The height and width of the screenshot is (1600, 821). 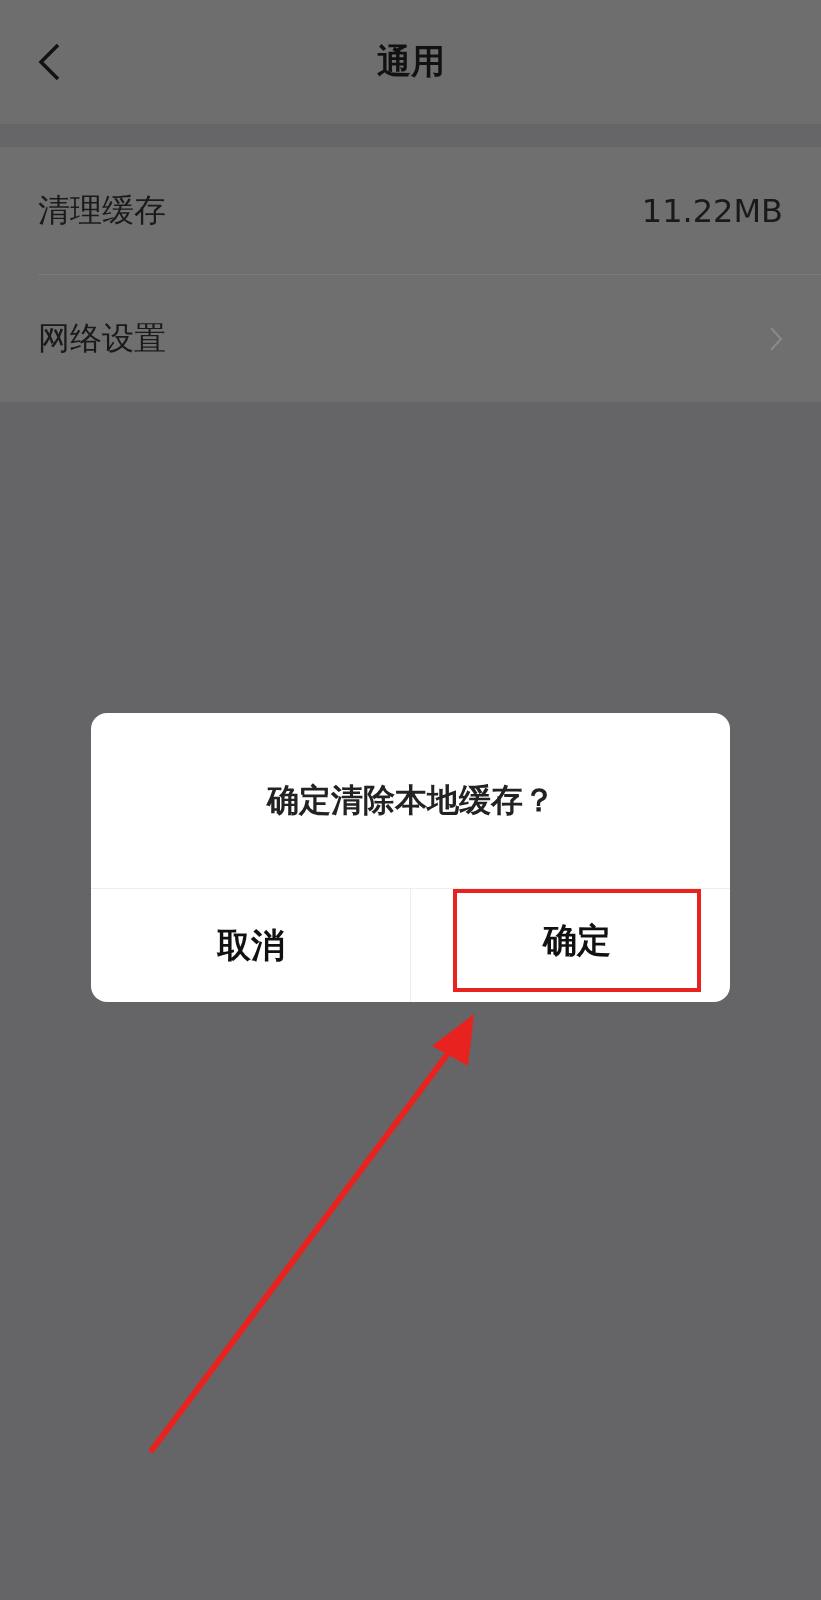 What do you see at coordinates (410, 61) in the screenshot?
I see `page-title: 通用` at bounding box center [410, 61].